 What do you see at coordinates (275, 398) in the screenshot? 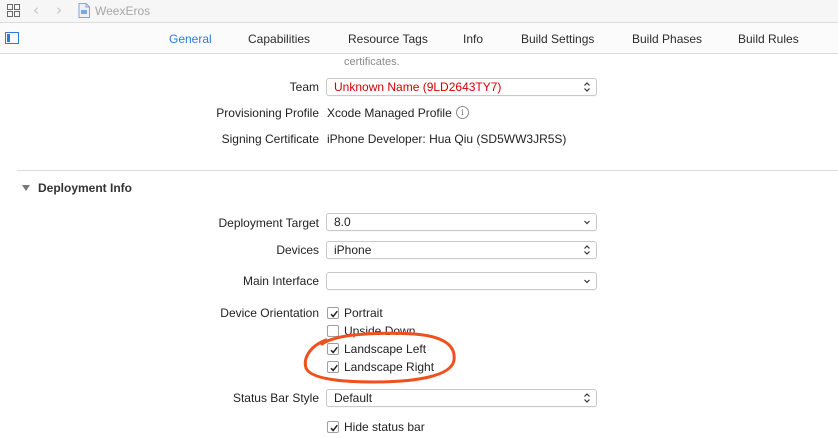
I see `status-bar-style-label: Status Bar Style` at bounding box center [275, 398].